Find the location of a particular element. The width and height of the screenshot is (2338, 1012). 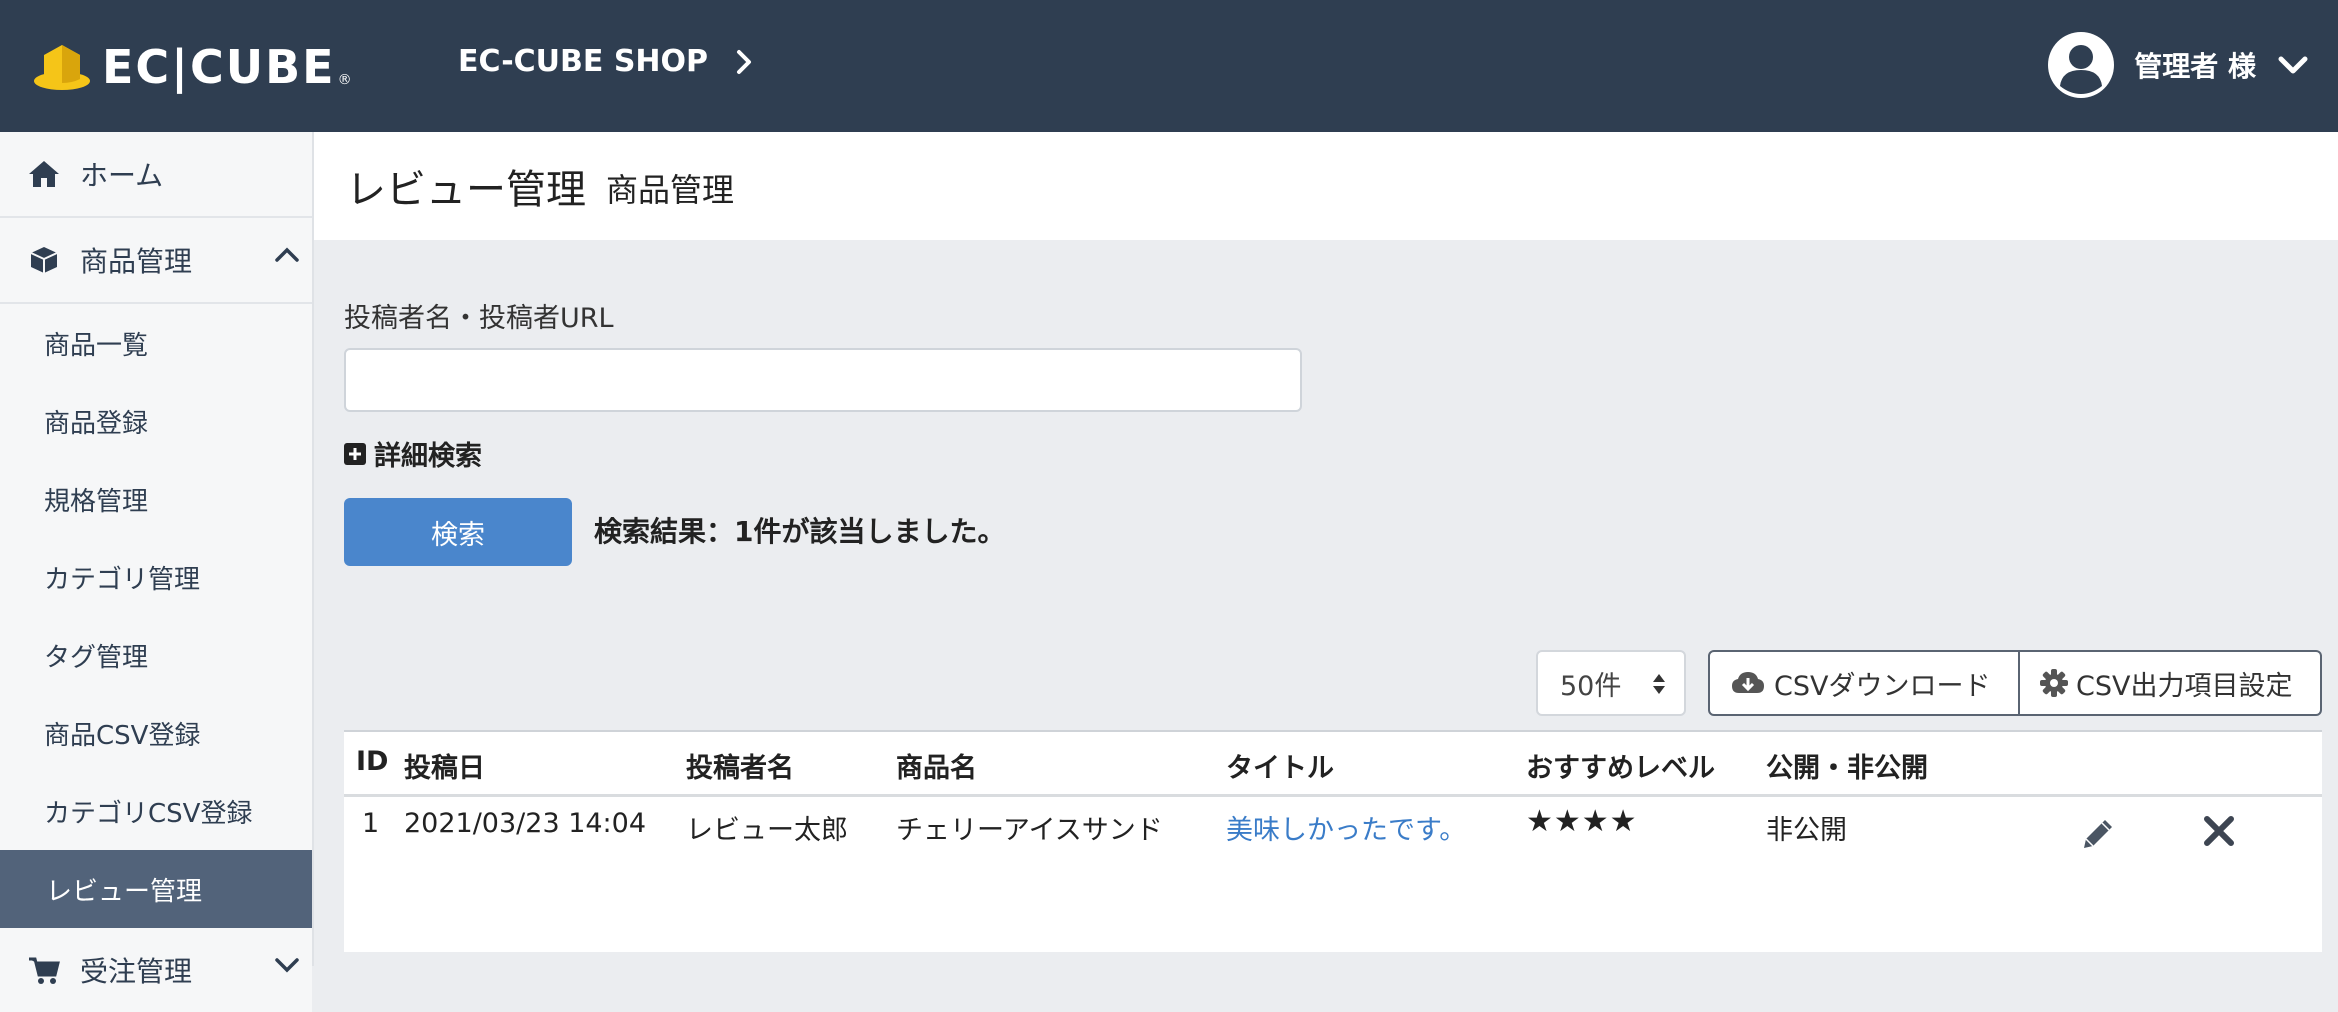

table-header-divider is located at coordinates (1333, 795).